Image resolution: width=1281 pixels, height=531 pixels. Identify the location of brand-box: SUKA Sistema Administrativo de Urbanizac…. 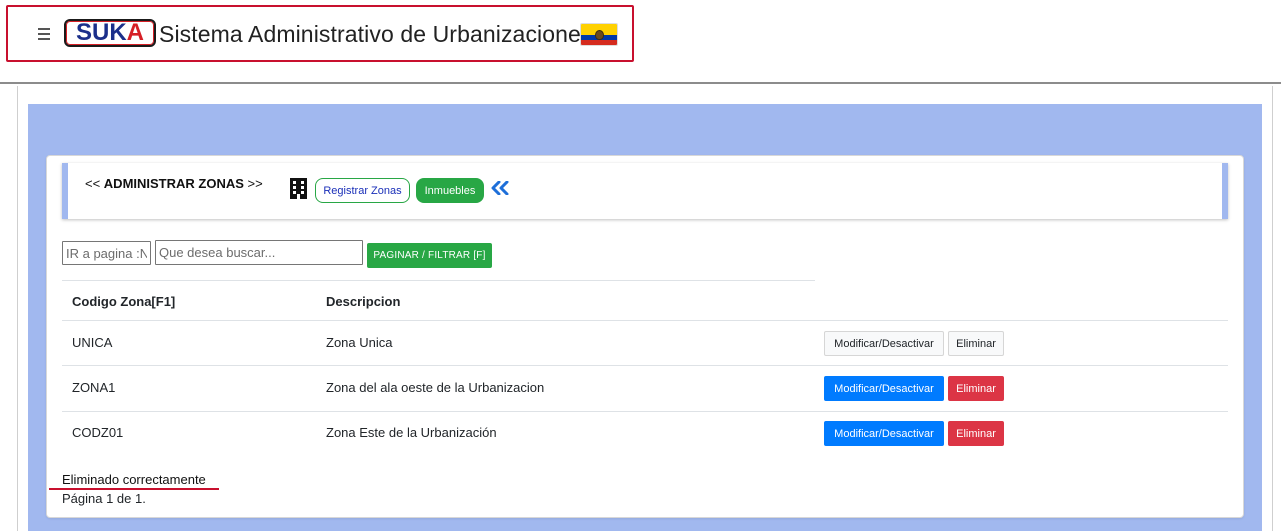
(320, 33).